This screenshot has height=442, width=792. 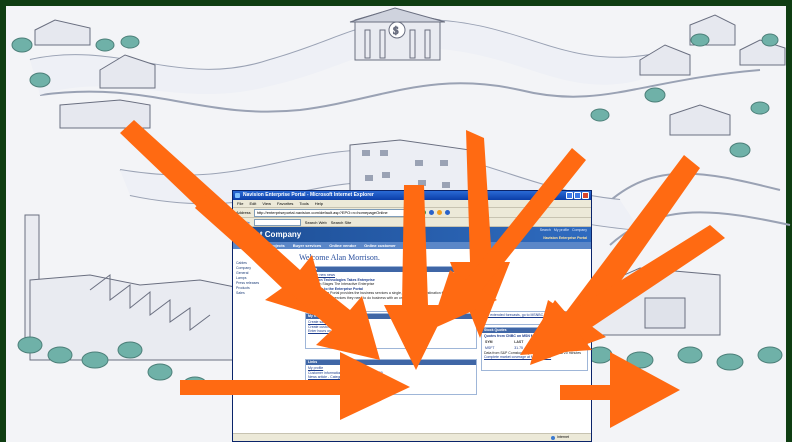 What do you see at coordinates (545, 230) in the screenshot?
I see `search-link: Search` at bounding box center [545, 230].